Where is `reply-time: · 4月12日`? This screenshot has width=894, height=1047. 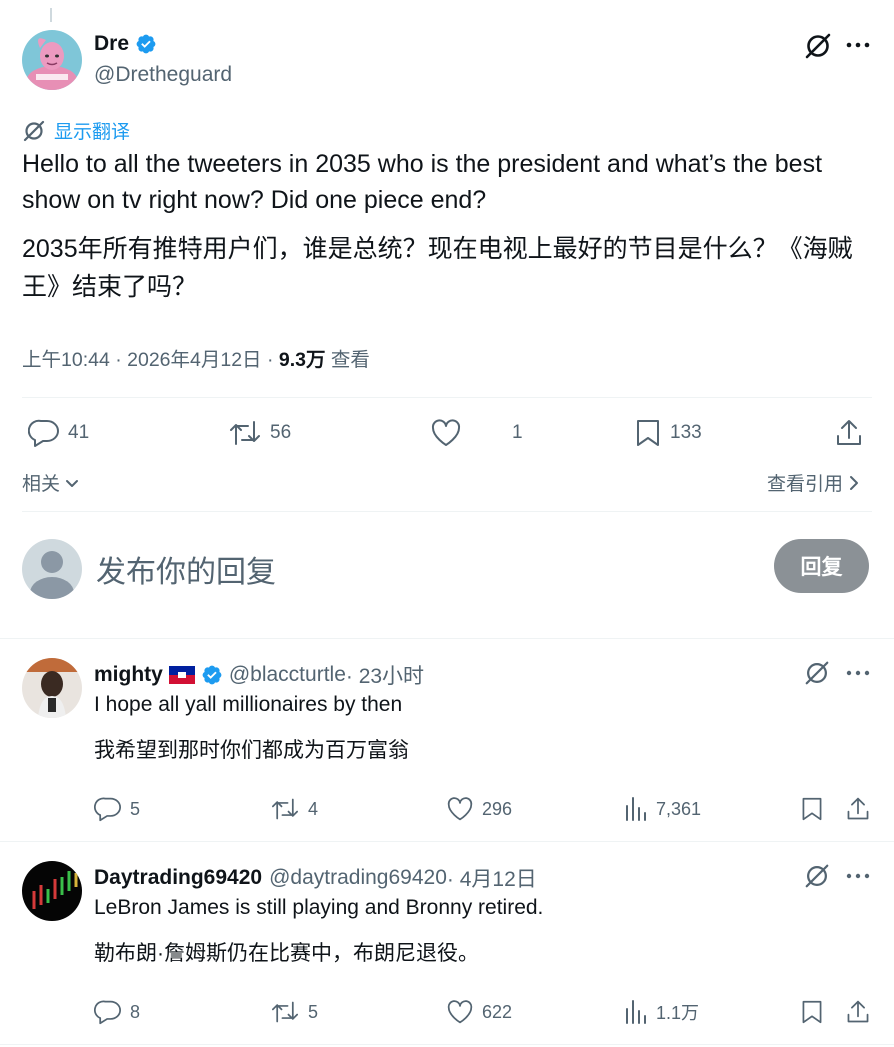
reply-time: · 4月12日 is located at coordinates (492, 878).